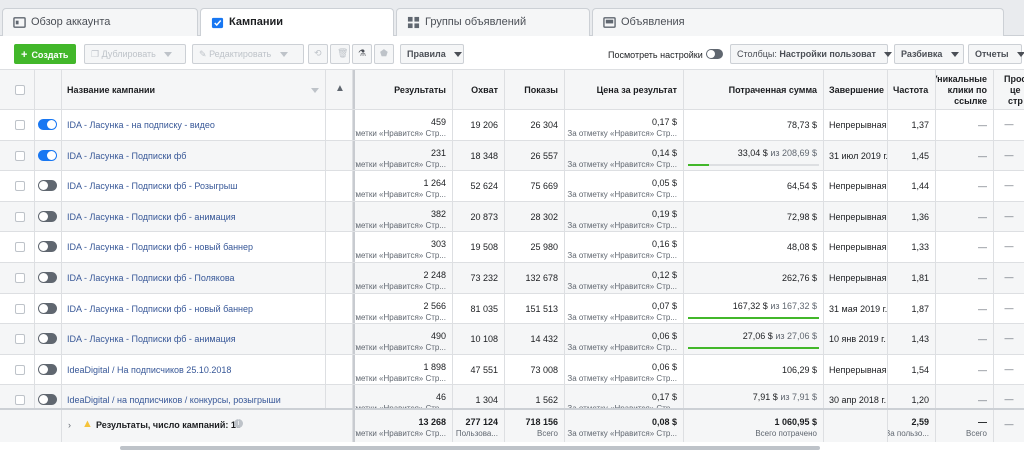 This screenshot has height=450, width=1024. I want to click on campaign-name-link: IDA - Ласунка - Подписки фб - Розыгрыш, so click(152, 186).